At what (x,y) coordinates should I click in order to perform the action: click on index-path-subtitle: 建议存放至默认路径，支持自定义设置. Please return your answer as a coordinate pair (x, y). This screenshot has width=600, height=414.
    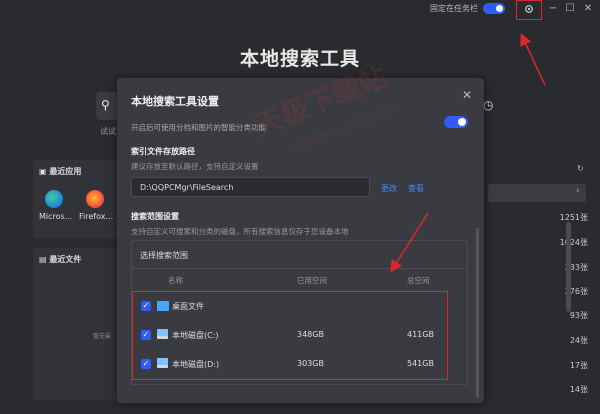
    Looking at the image, I should click on (195, 166).